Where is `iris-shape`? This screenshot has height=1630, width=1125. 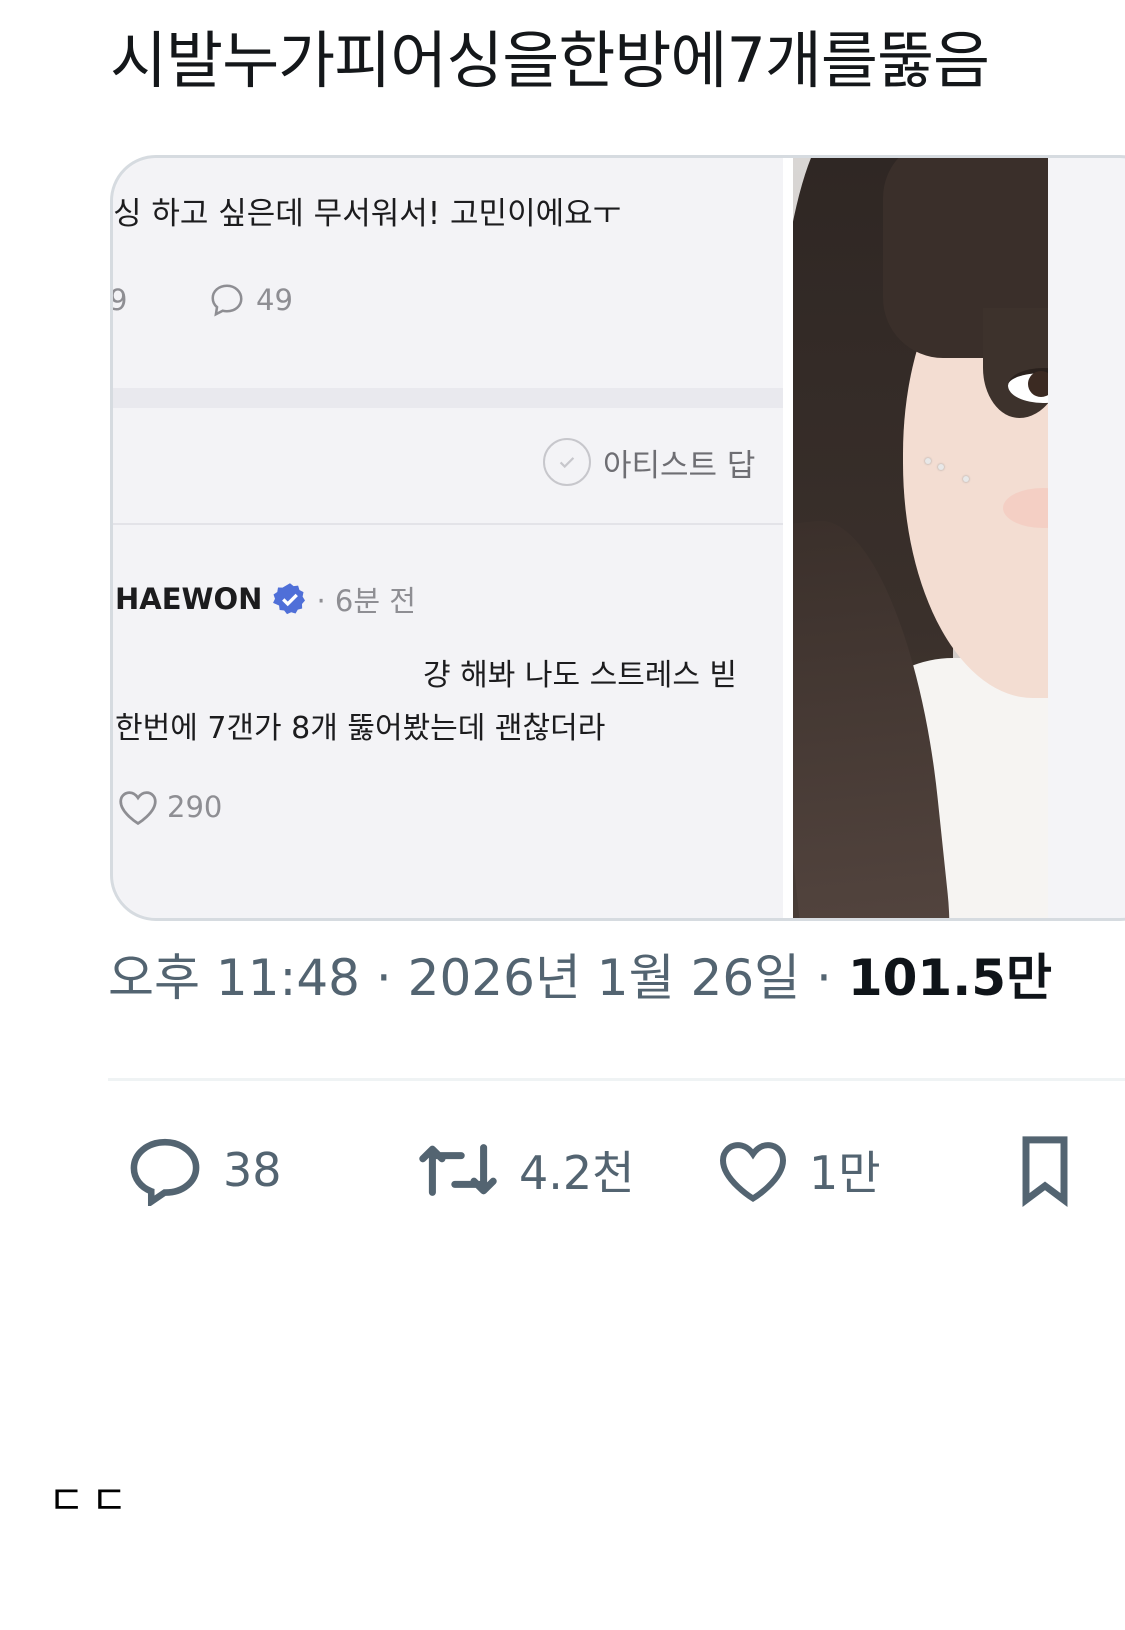
iris-shape is located at coordinates (1038, 384).